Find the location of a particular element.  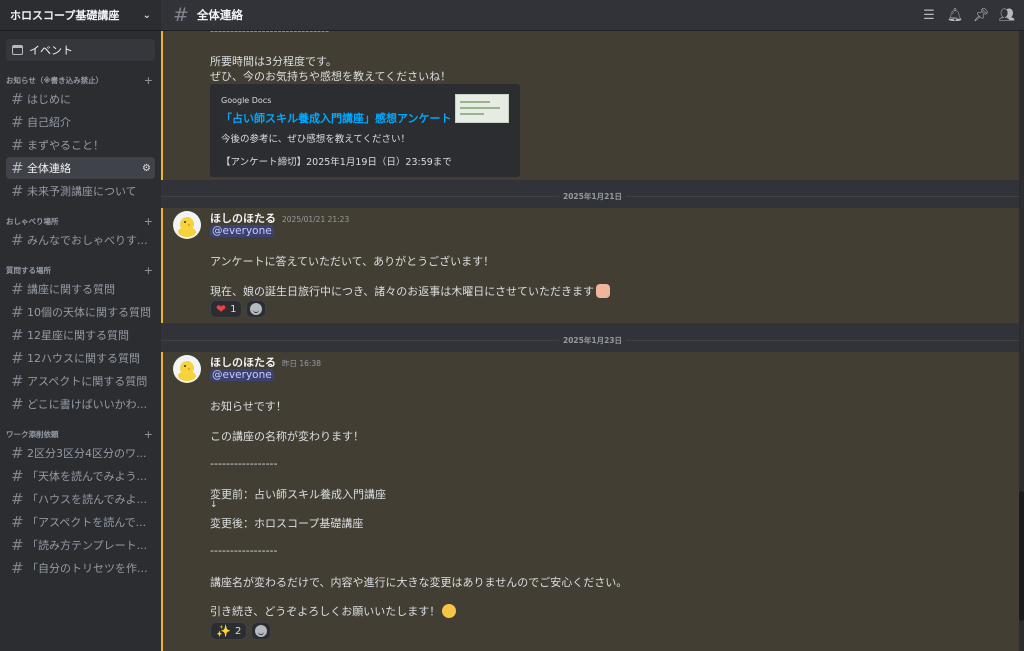

channel-name: 10個の天体に関する質問 is located at coordinates (89, 312).